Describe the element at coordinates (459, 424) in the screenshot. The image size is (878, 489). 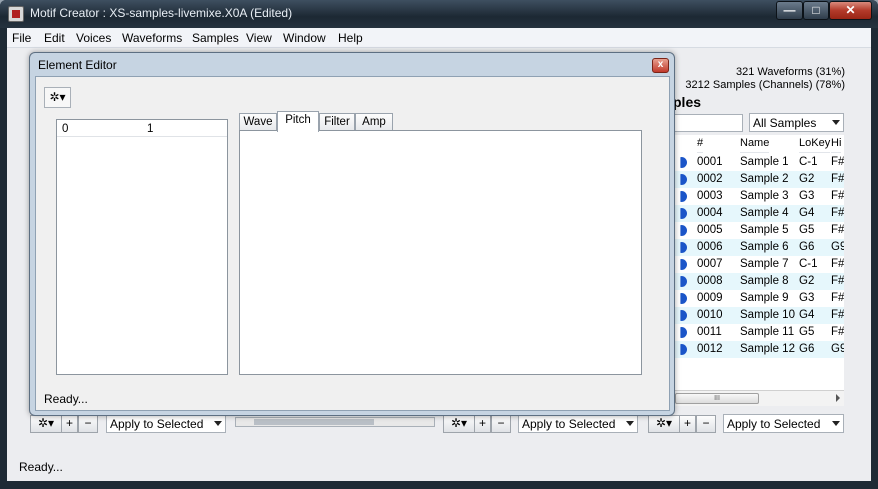
I see `gear-menu-button-middle: ✲▾` at that location.